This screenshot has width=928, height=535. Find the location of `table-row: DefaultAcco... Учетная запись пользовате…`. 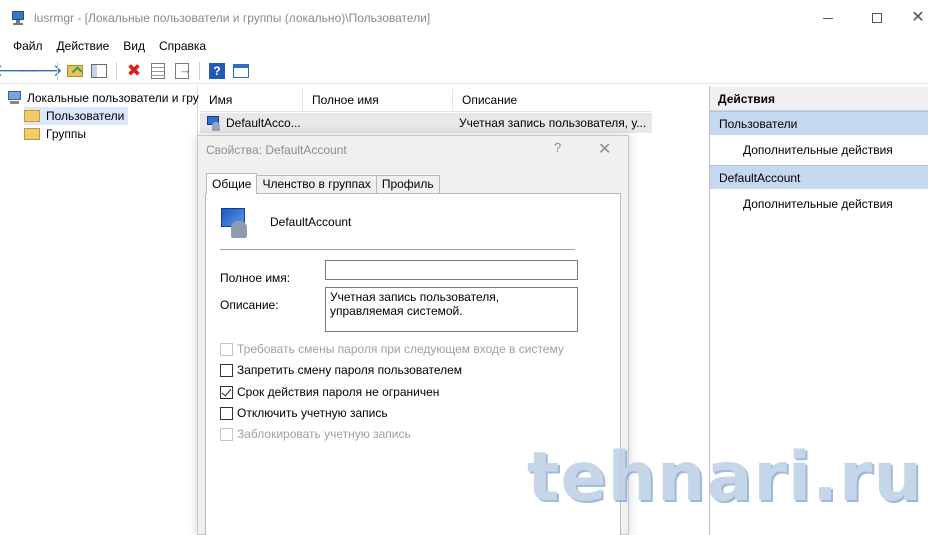

table-row: DefaultAcco... Учетная запись пользовате… is located at coordinates (426, 123).